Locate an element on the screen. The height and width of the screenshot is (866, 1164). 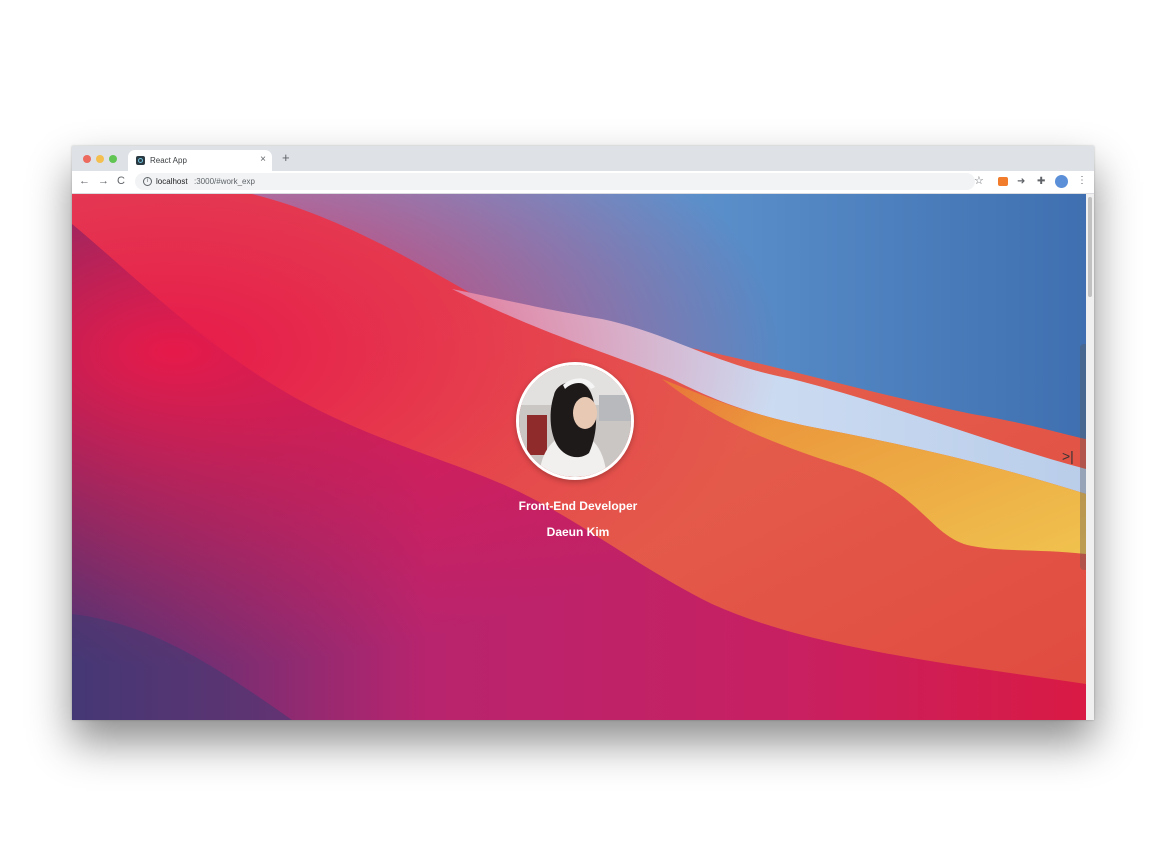
address-bar: i localhost :3000/#work_exp is located at coordinates (555, 181).